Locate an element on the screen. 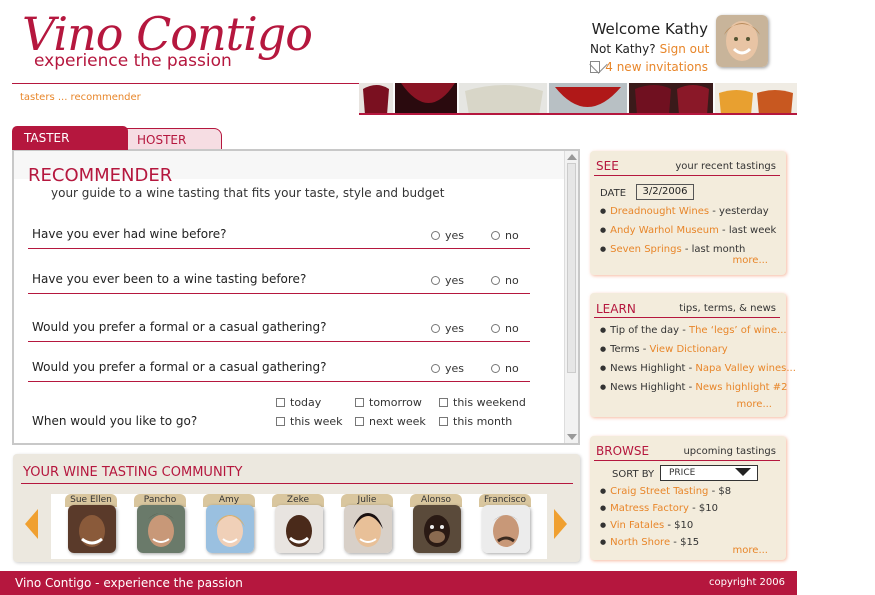  sort-select: PRICE is located at coordinates (709, 473).